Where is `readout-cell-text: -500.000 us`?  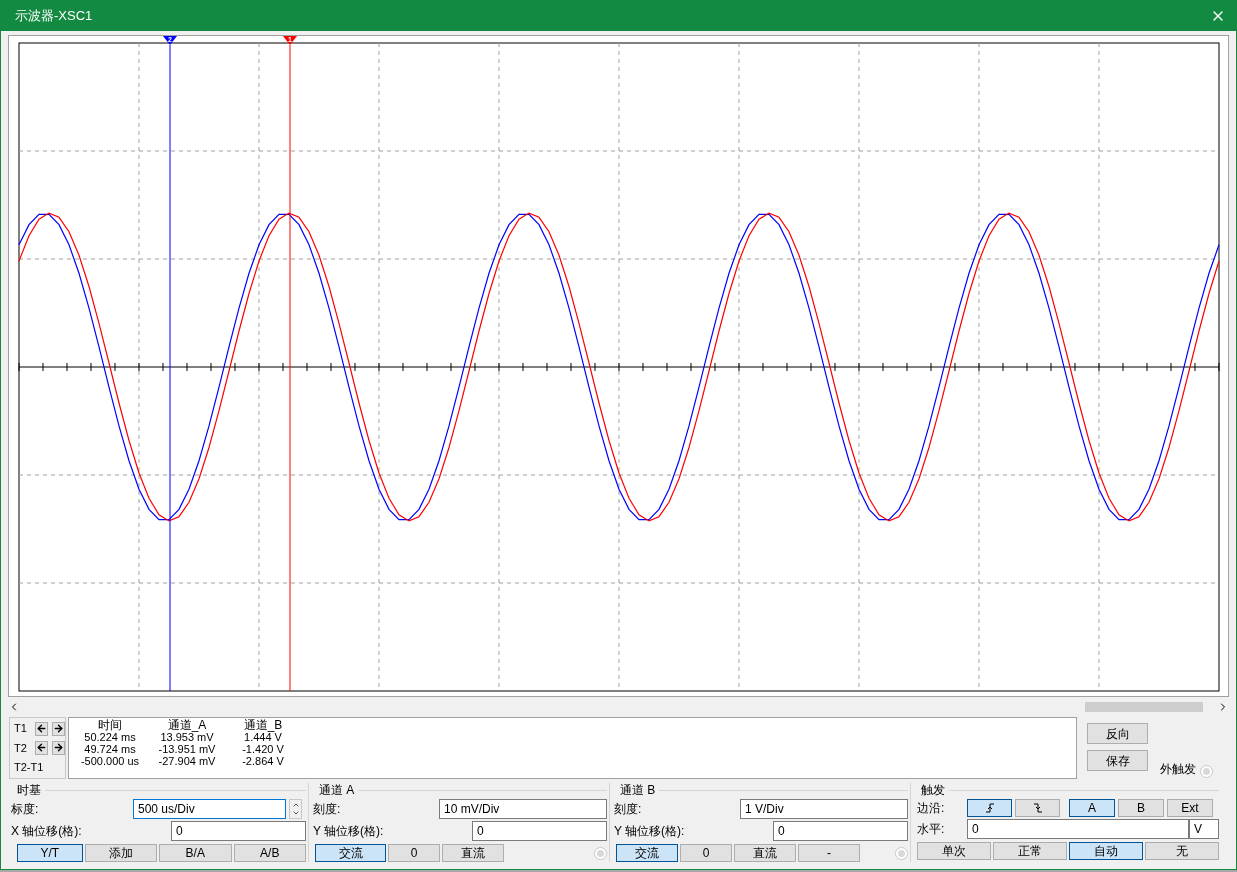 readout-cell-text: -500.000 us is located at coordinates (110, 761).